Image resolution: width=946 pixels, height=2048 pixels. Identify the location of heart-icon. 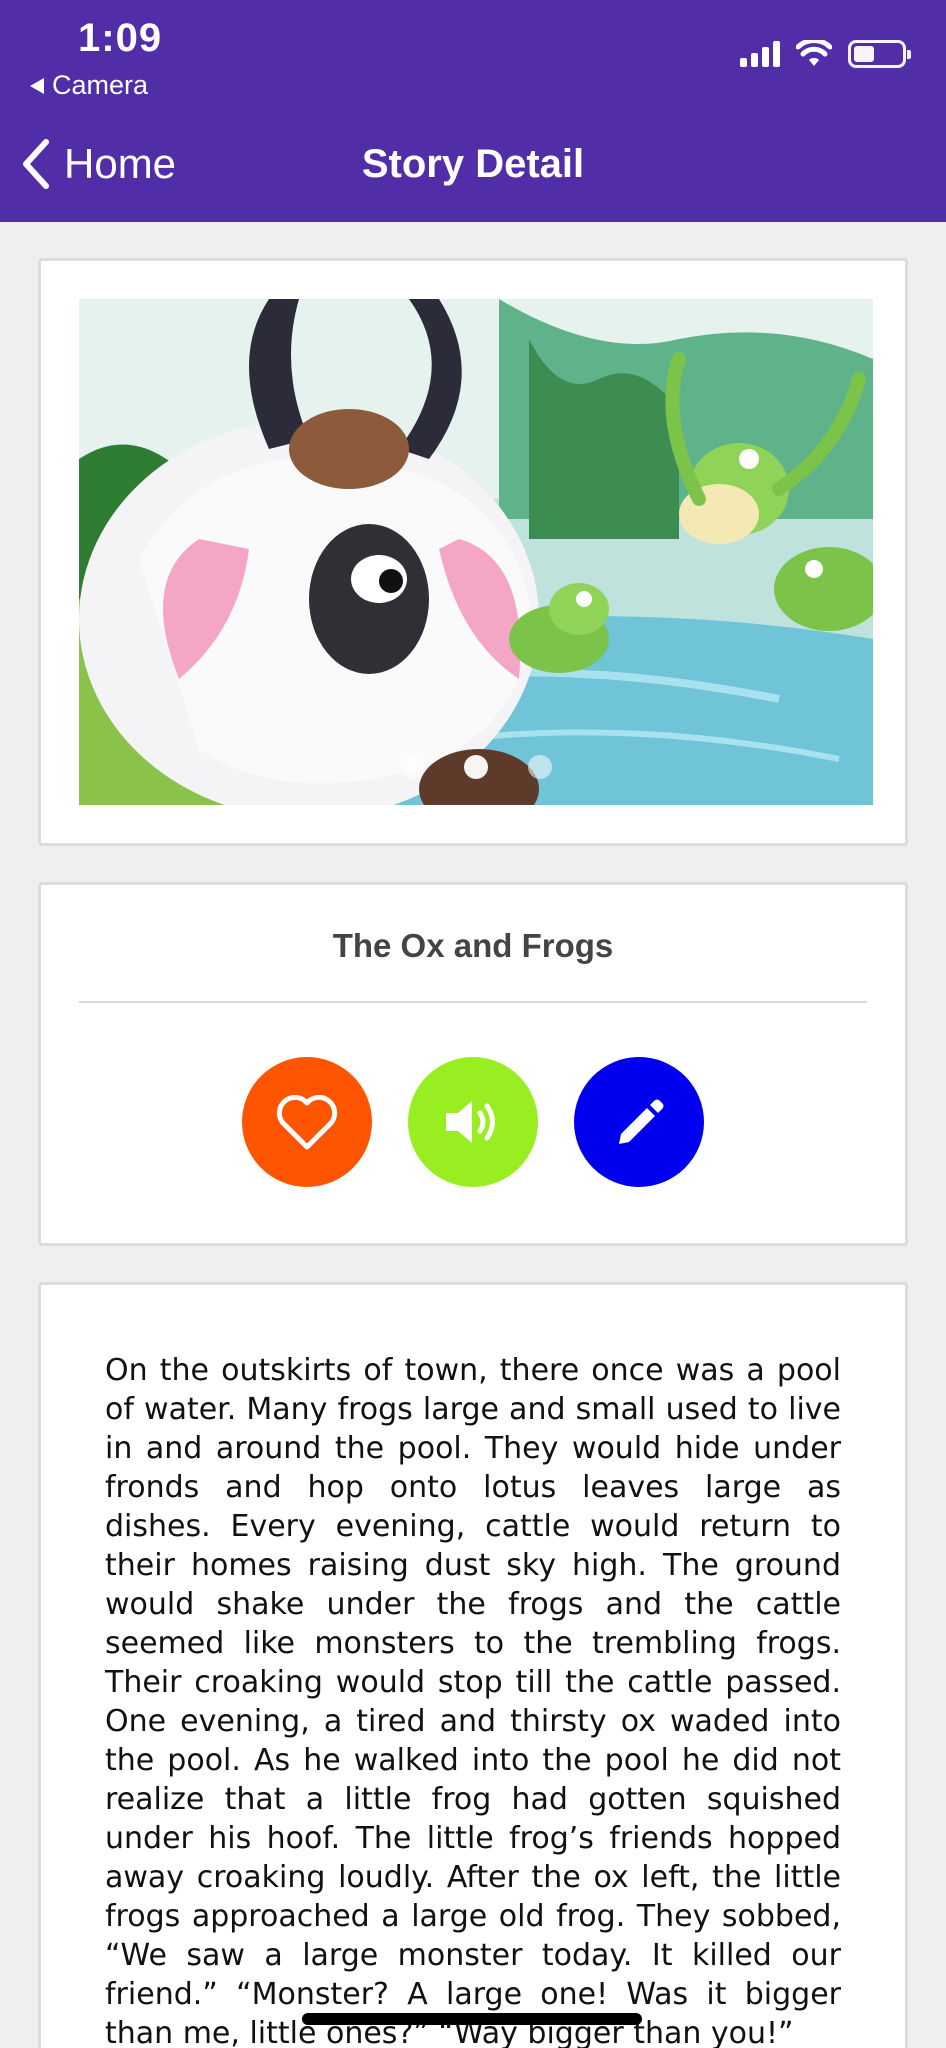
(307, 1122).